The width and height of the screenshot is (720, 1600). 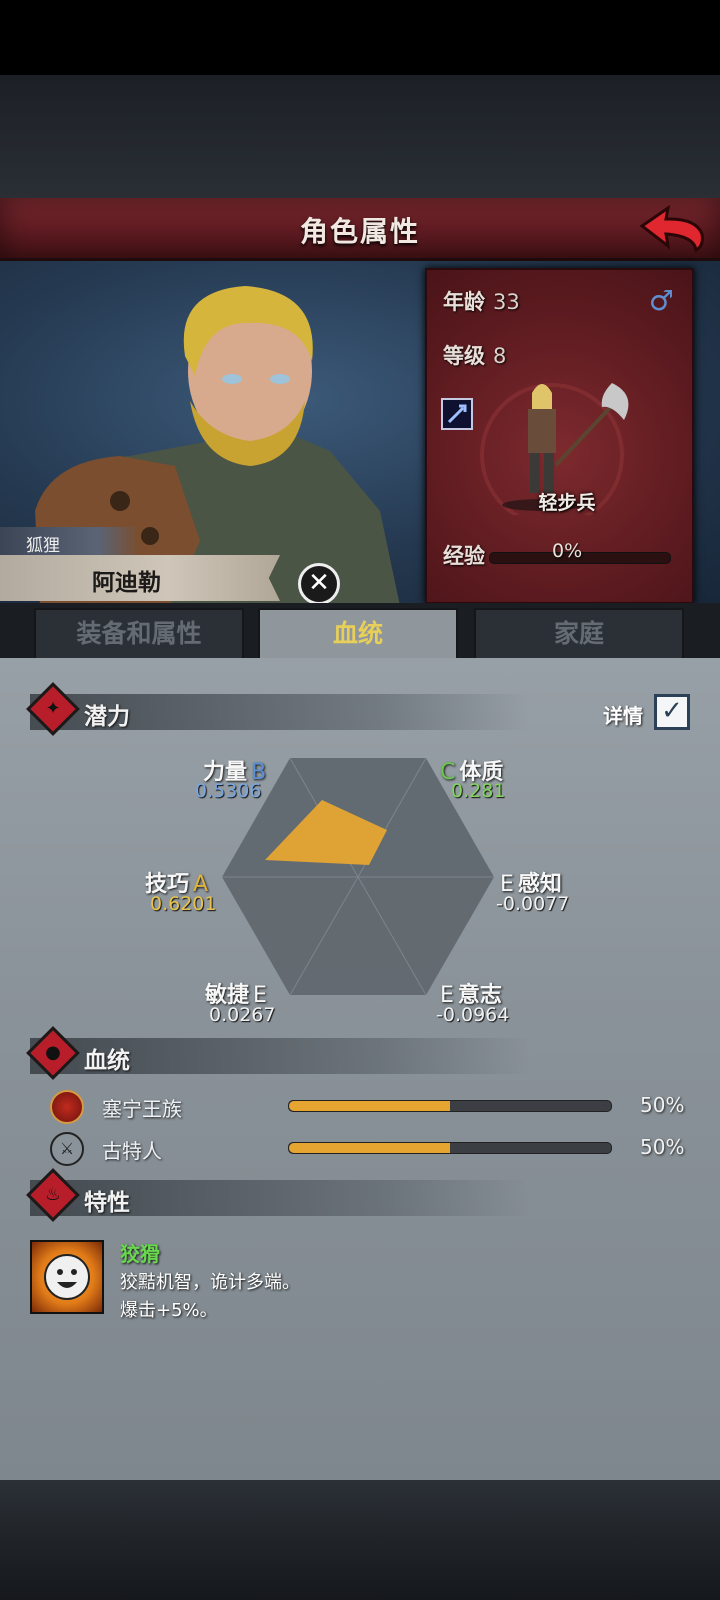 What do you see at coordinates (360, 136) in the screenshot?
I see `top-backdrop` at bounding box center [360, 136].